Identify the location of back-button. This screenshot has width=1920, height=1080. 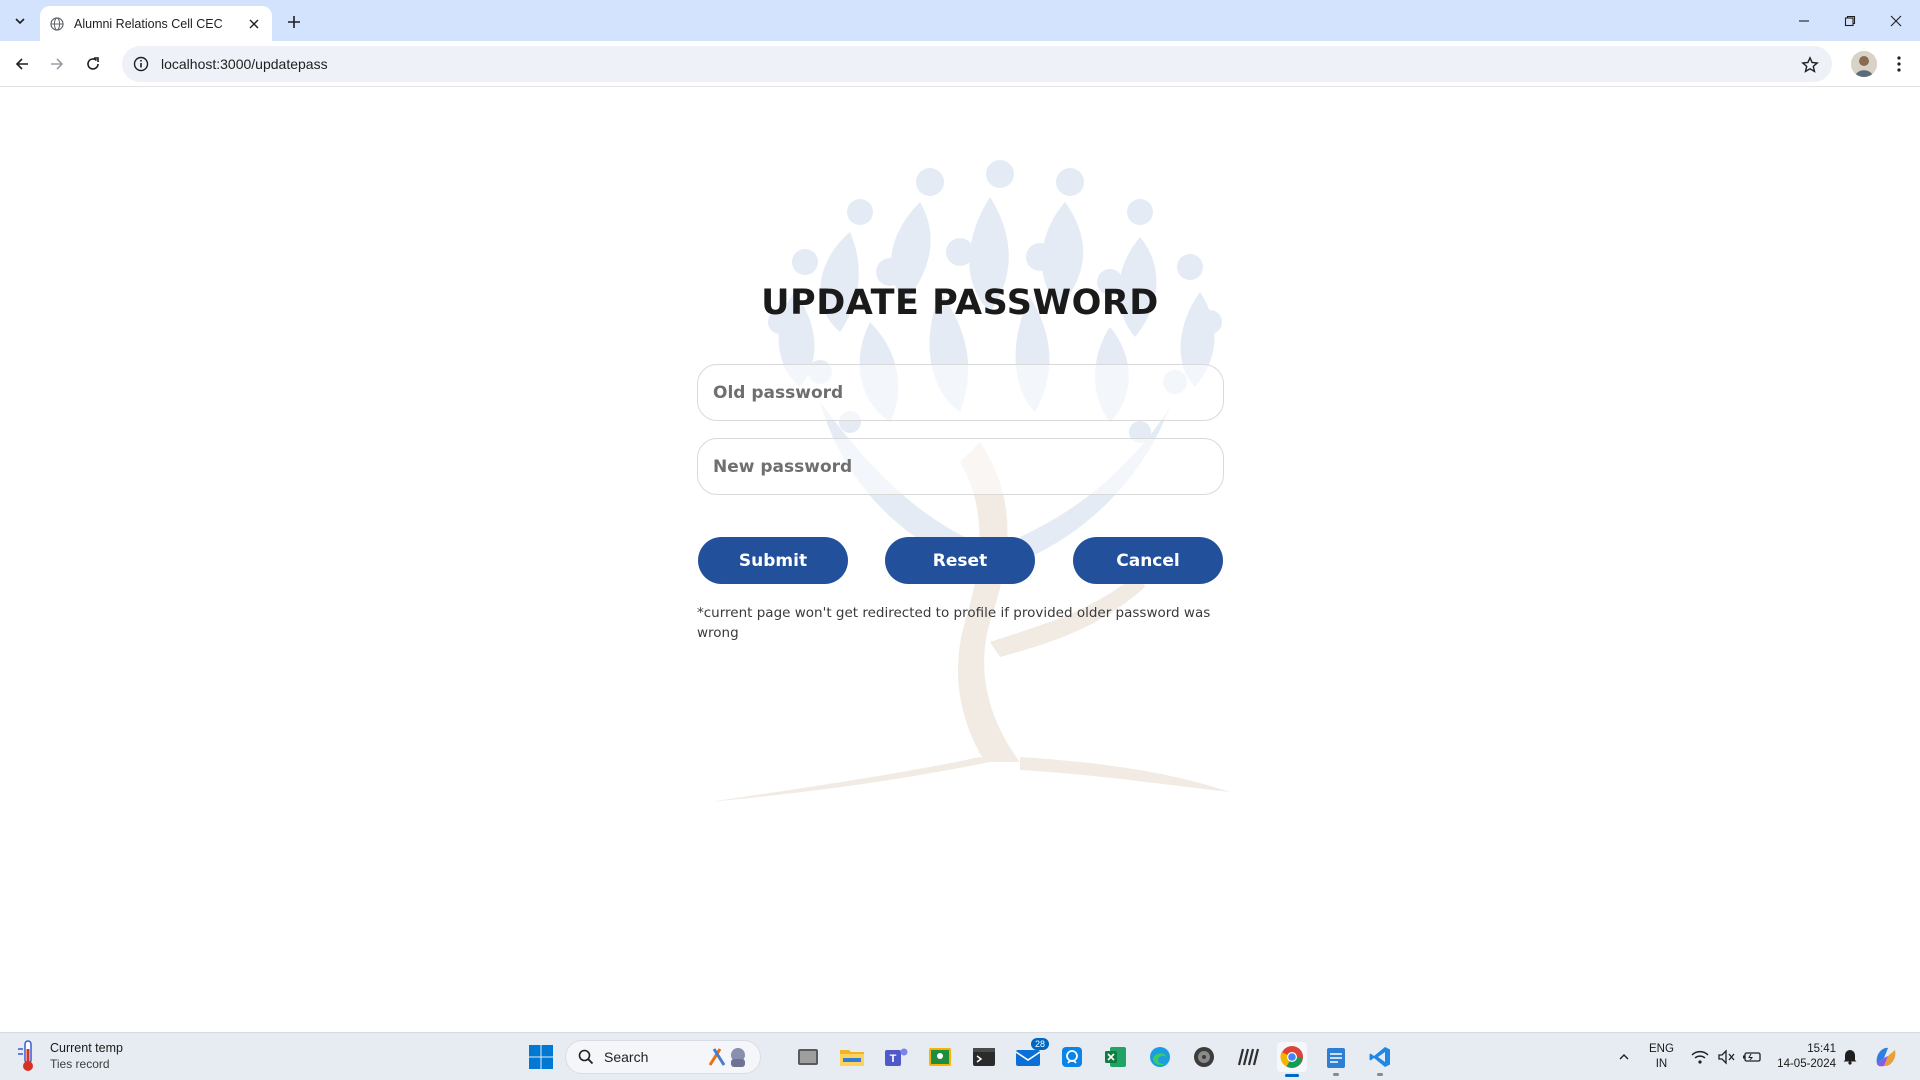
(22, 64).